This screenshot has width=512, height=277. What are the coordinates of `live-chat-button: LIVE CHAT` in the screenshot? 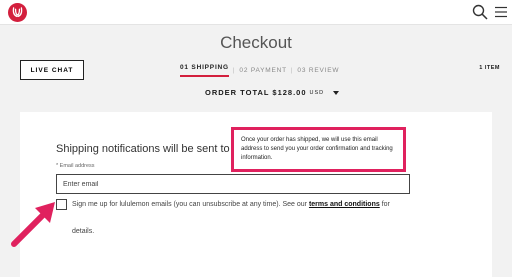 It's located at (52, 70).